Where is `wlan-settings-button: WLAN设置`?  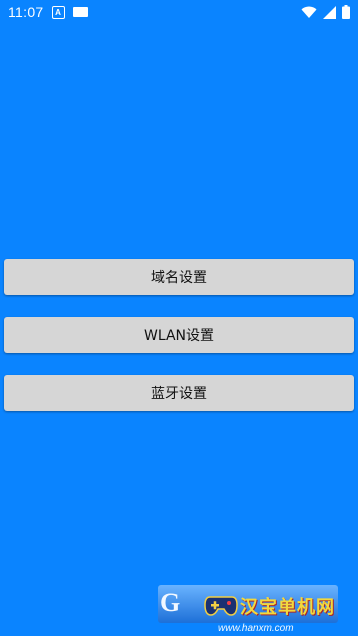 wlan-settings-button: WLAN设置 is located at coordinates (179, 335).